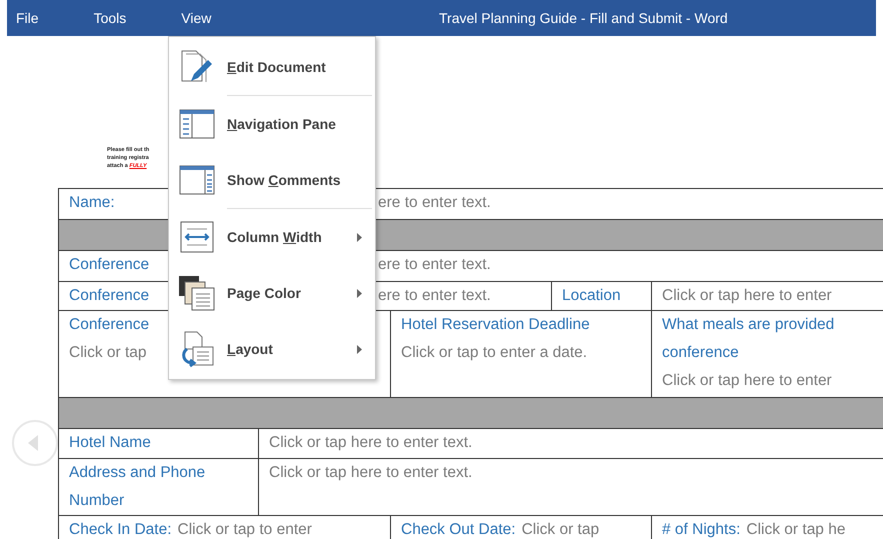 The height and width of the screenshot is (539, 883). Describe the element at coordinates (701, 529) in the screenshot. I see `field-label: # of Nights:` at that location.